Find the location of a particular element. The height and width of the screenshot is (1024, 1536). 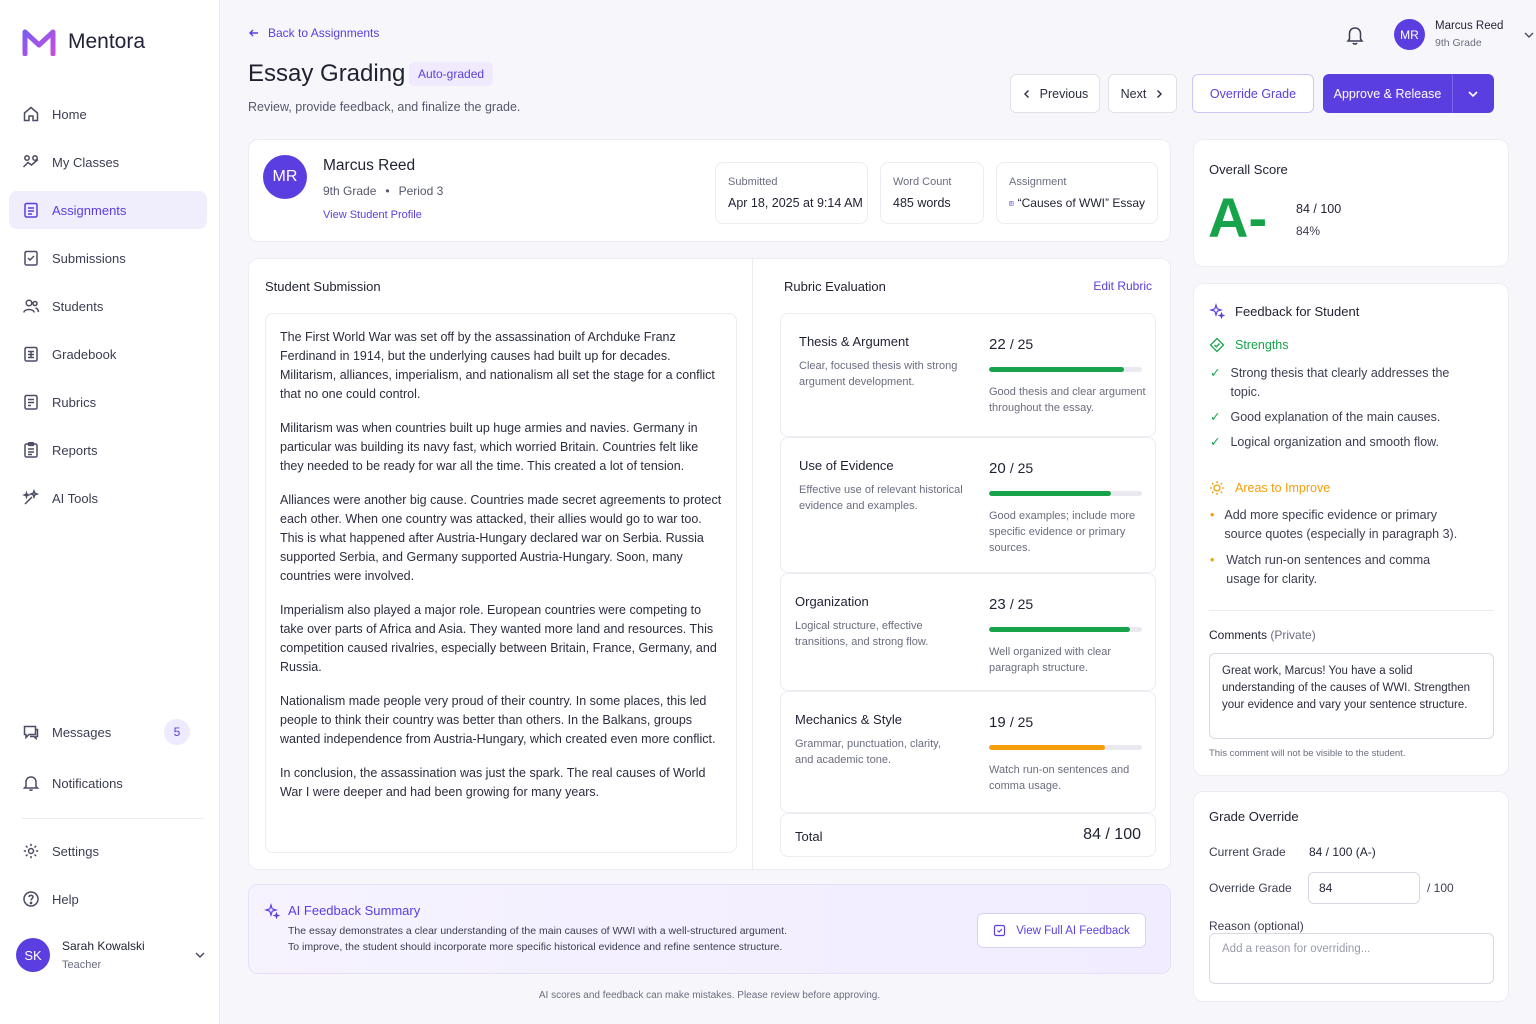

rubric-progress-bar is located at coordinates (1065, 747).